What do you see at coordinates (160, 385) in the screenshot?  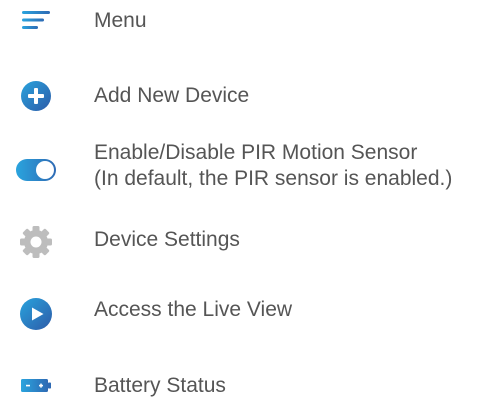 I see `menu-item-label: Battery Status` at bounding box center [160, 385].